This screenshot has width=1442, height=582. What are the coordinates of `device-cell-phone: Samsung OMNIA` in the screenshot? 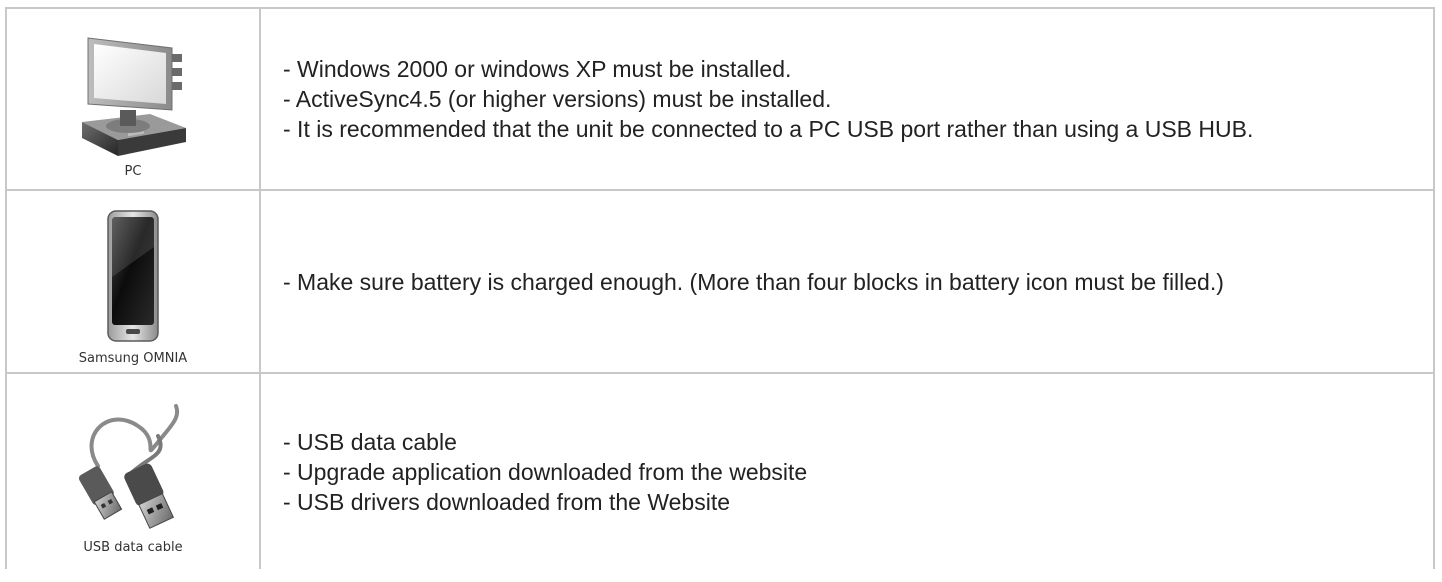 It's located at (133, 281).